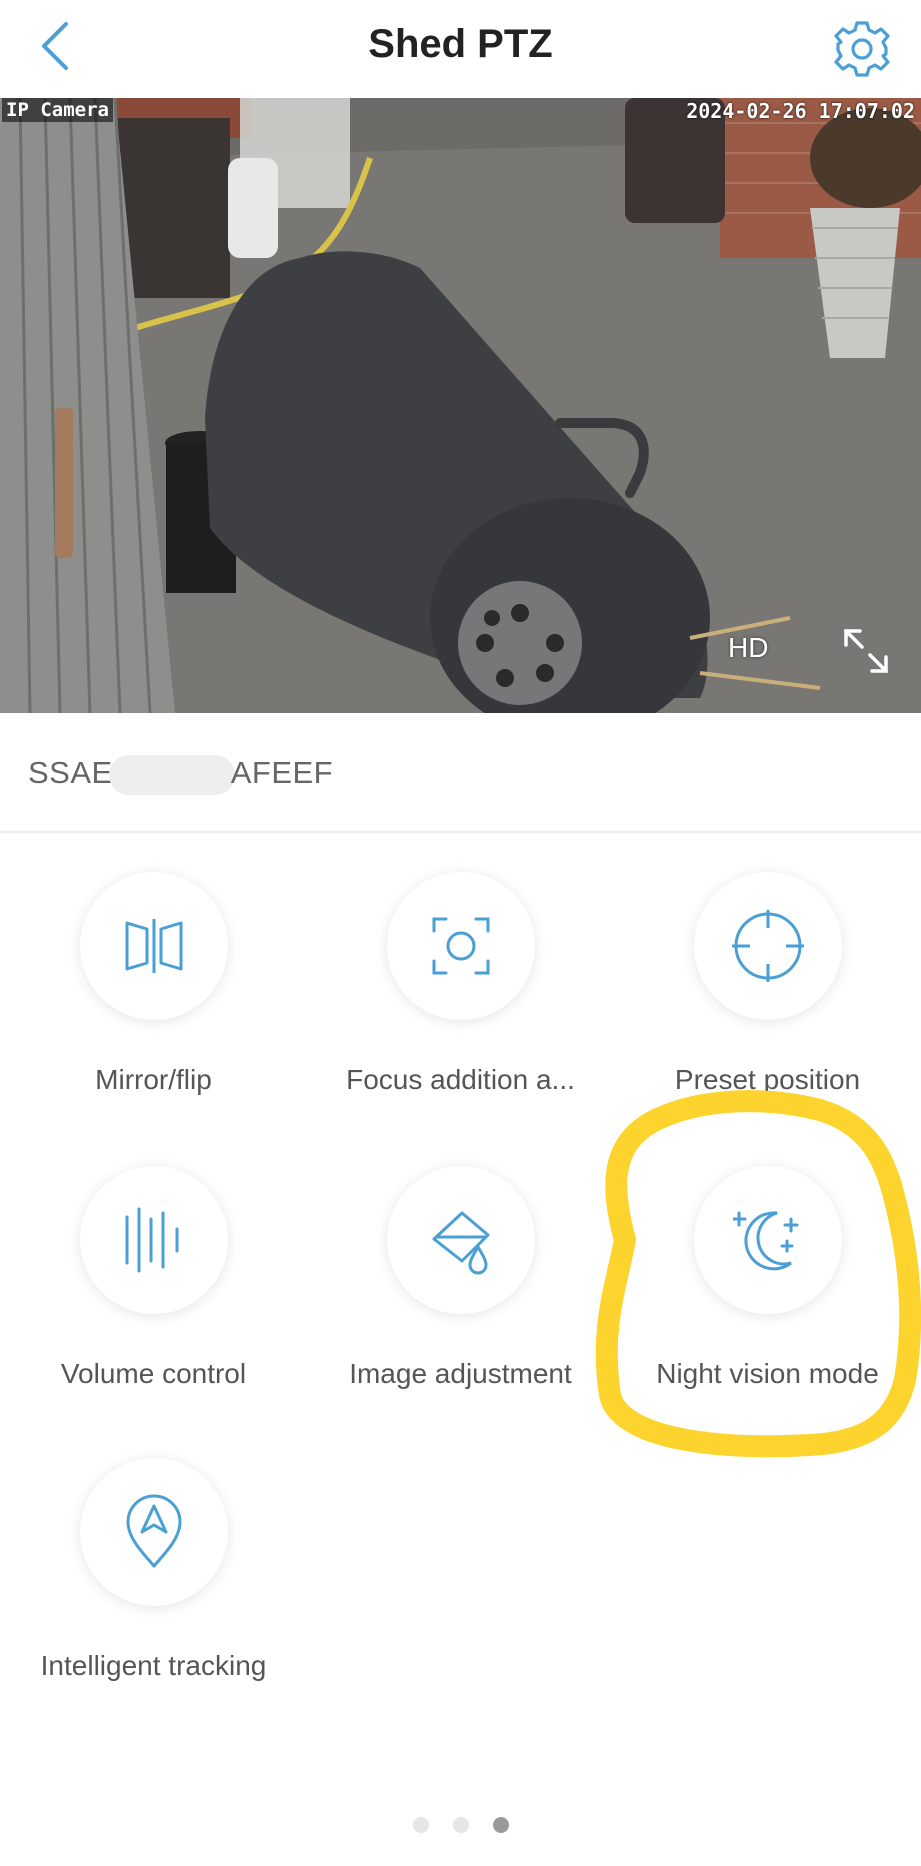  I want to click on device-id-row: SSAE AFEEF, so click(460, 773).